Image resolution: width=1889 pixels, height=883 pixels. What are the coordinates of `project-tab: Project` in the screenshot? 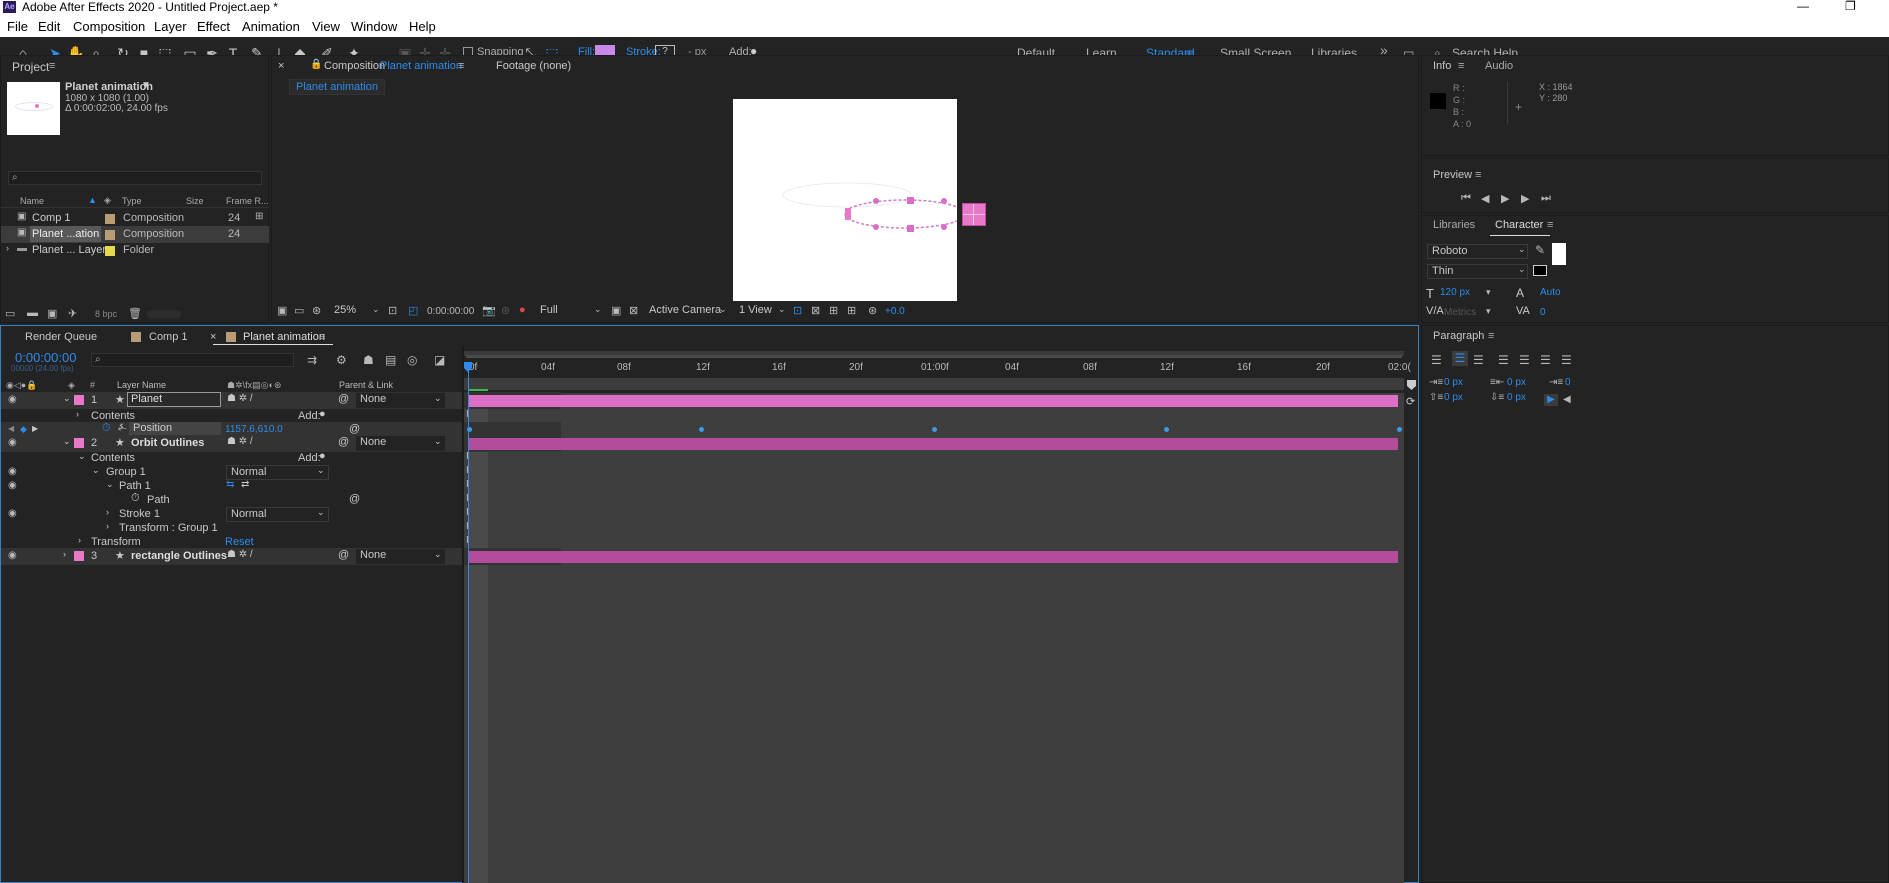 It's located at (30, 67).